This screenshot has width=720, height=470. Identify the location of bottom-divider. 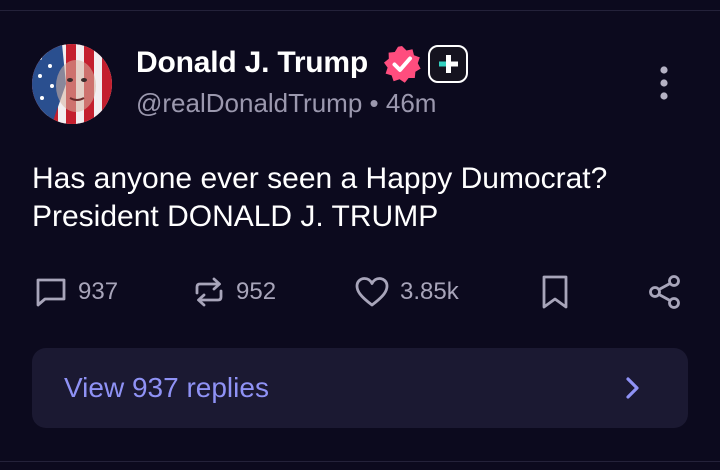
(360, 461).